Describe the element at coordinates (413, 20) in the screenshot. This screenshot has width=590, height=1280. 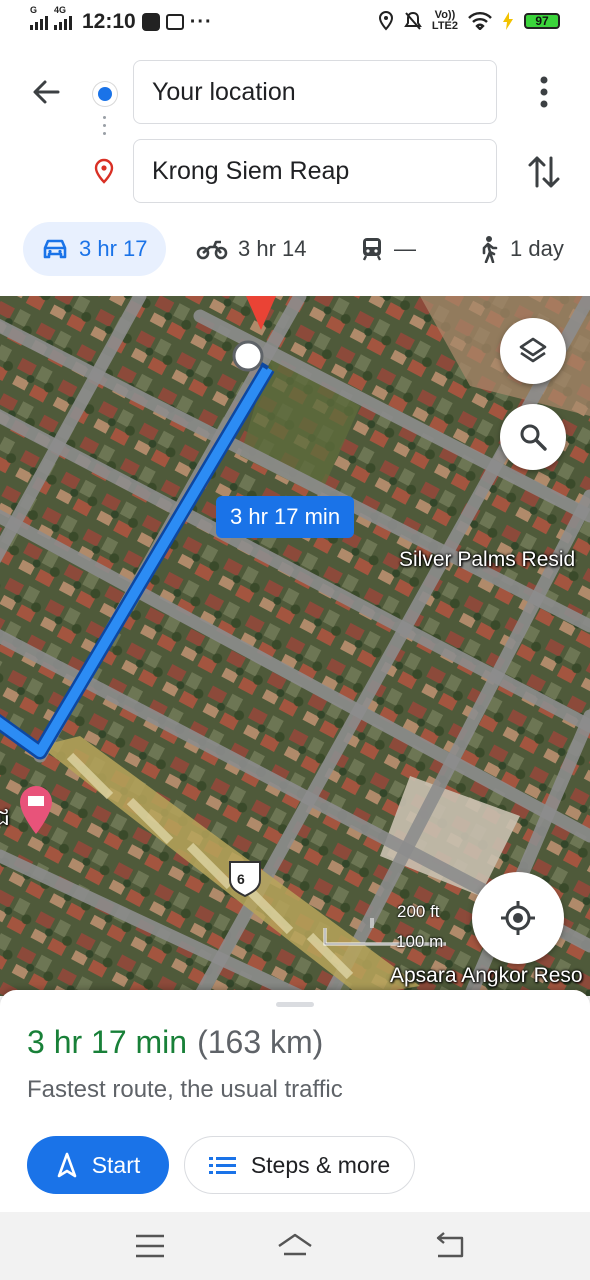
I see `mute-icon` at that location.